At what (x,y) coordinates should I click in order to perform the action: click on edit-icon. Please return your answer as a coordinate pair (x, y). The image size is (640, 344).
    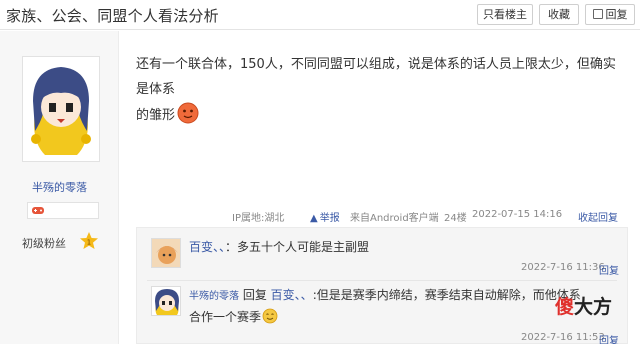
    Looking at the image, I should click on (597, 14).